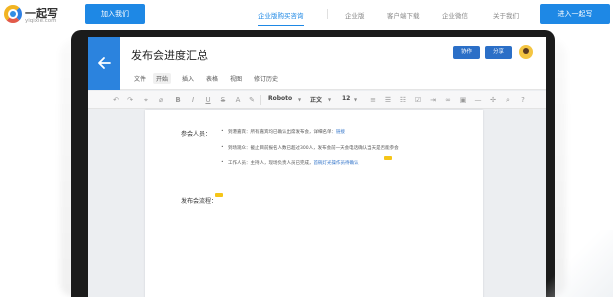 The height and width of the screenshot is (297, 613). What do you see at coordinates (193, 100) in the screenshot?
I see `italic-icon: I` at bounding box center [193, 100].